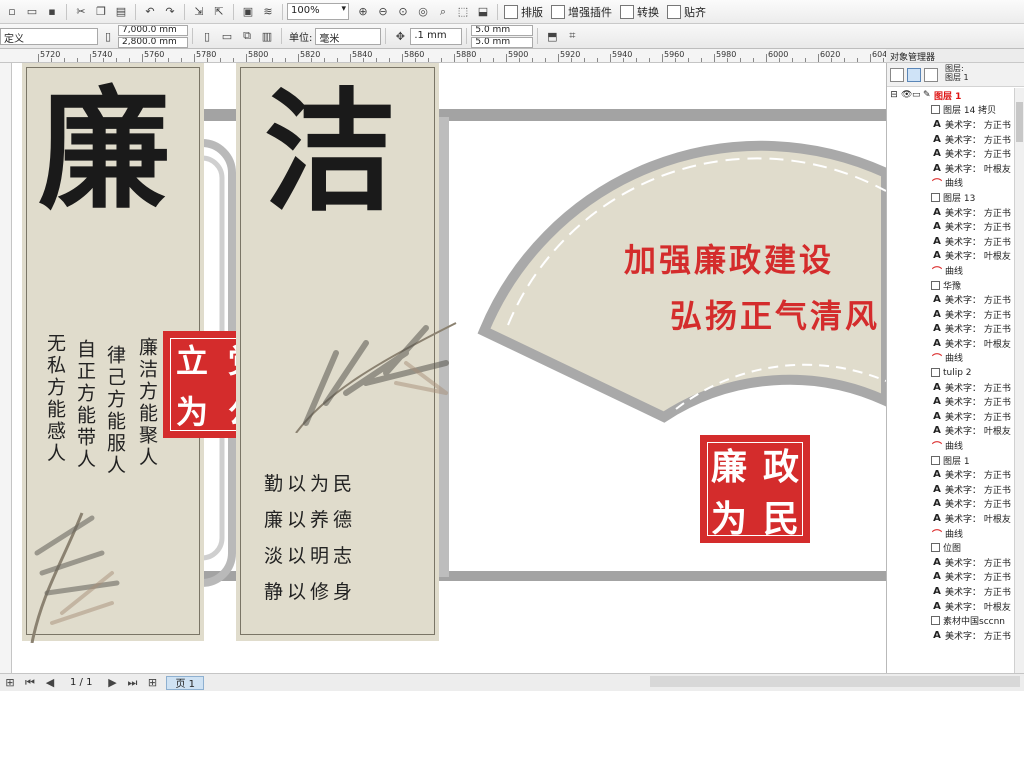 Image resolution: width=1024 pixels, height=768 pixels. Describe the element at coordinates (219, 12) in the screenshot. I see `export-icon: ⇱` at that location.